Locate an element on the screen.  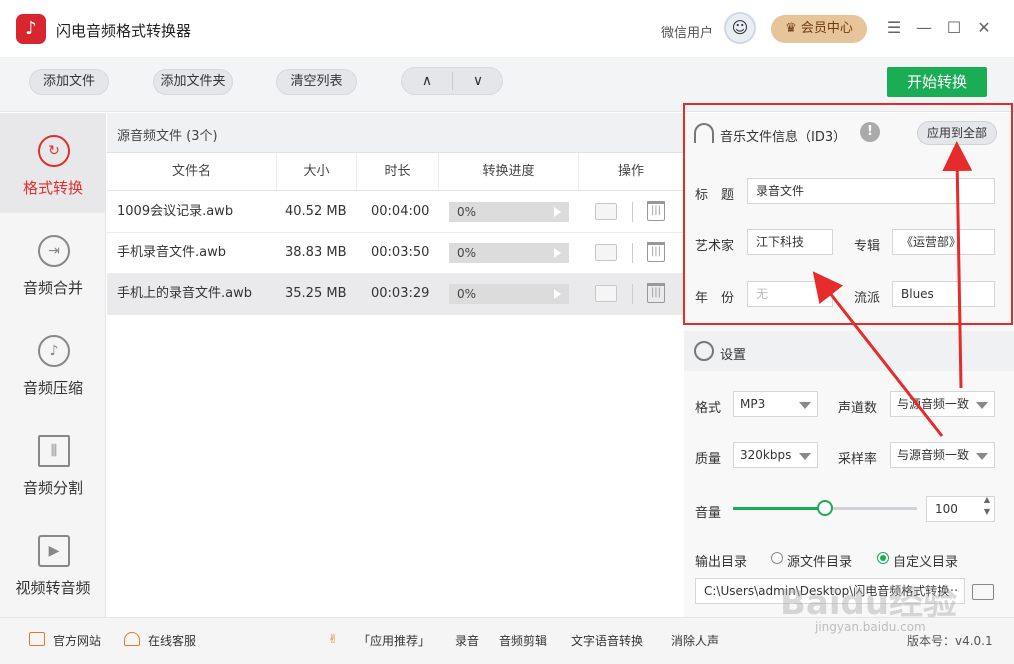
close-icon: ✕ is located at coordinates (984, 28).